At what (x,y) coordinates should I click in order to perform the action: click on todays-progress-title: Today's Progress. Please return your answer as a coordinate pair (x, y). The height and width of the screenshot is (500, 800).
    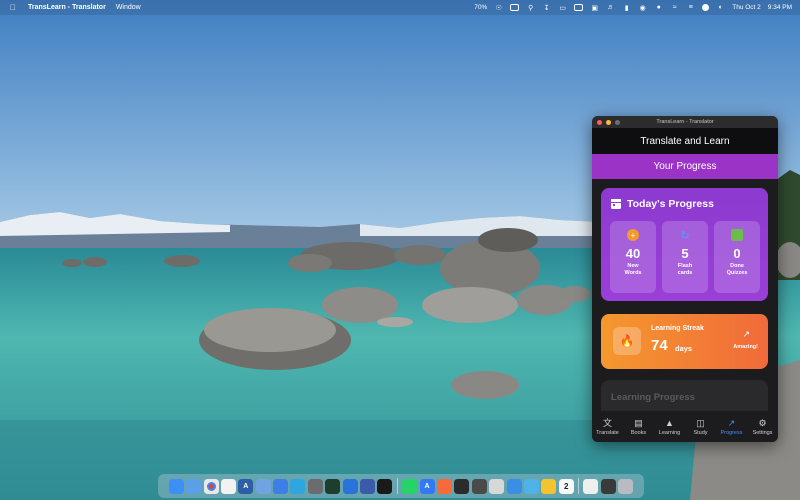
    Looking at the image, I should click on (670, 204).